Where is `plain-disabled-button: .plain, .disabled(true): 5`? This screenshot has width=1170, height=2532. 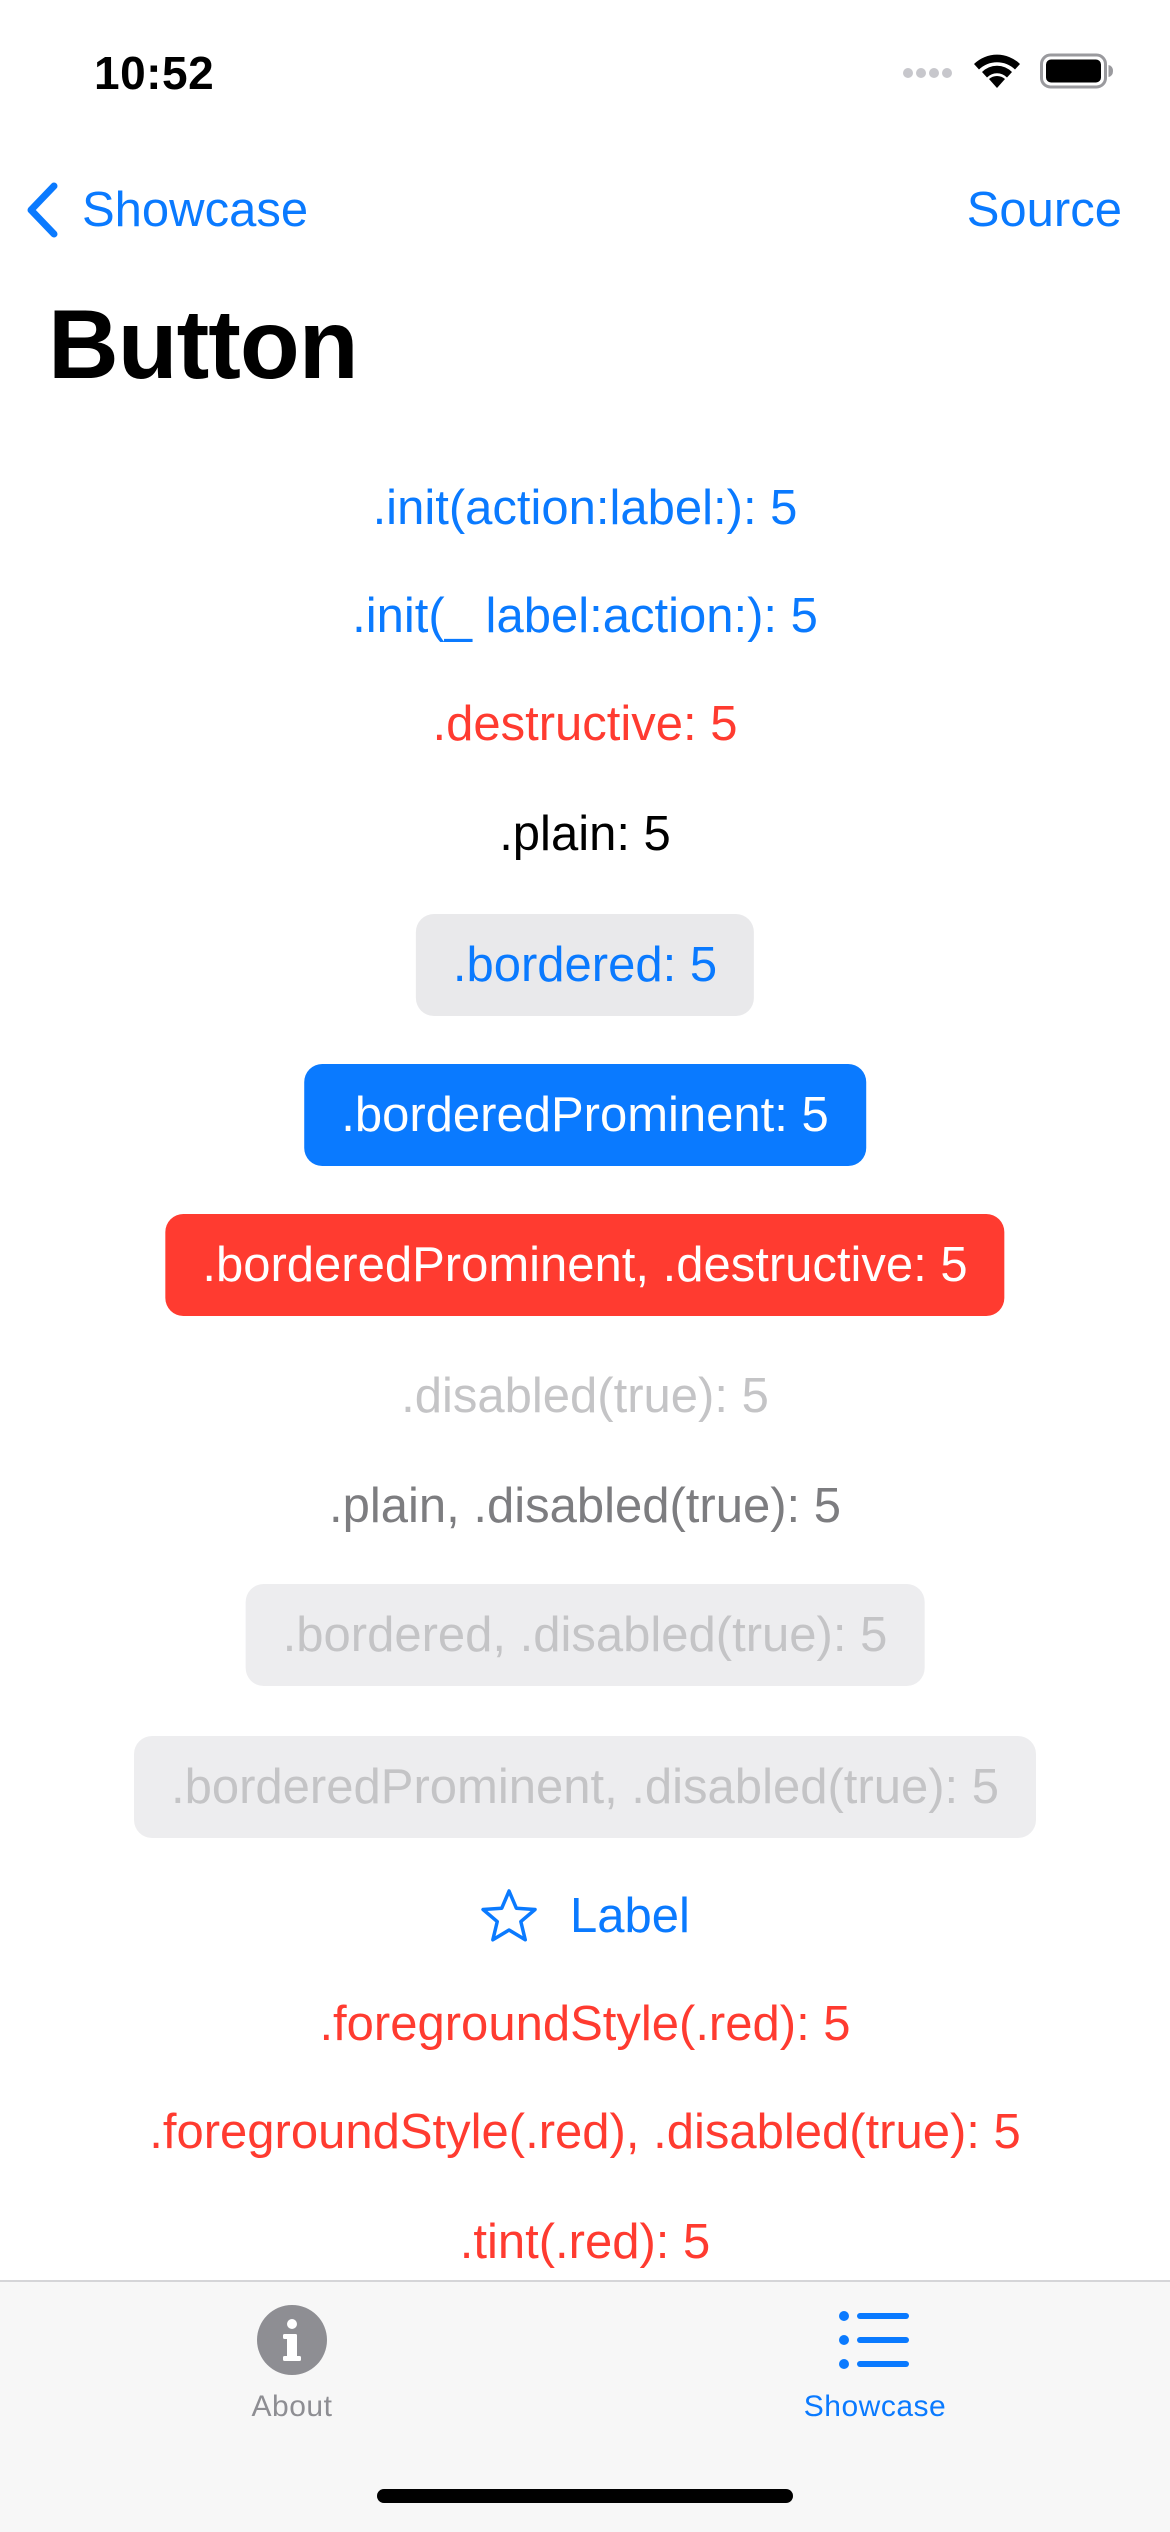
plain-disabled-button: .plain, .disabled(true): 5 is located at coordinates (585, 1506).